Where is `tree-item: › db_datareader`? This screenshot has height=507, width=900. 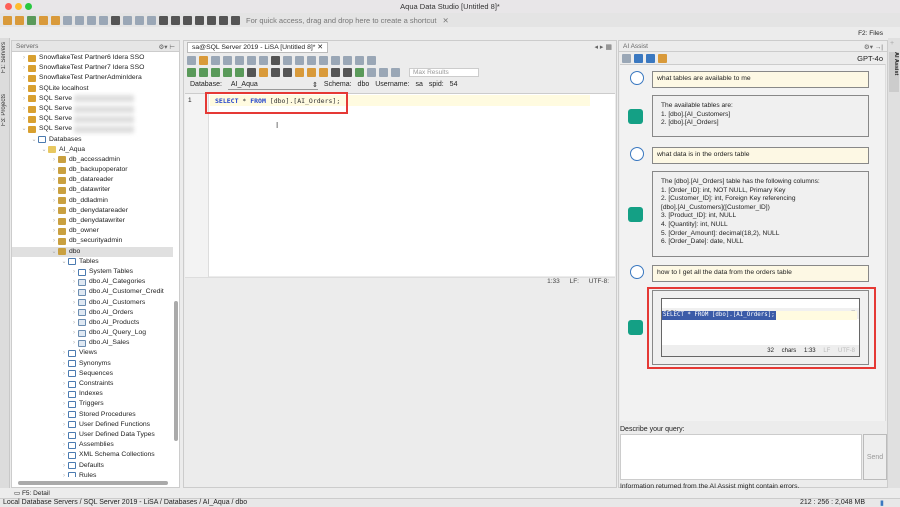 tree-item: › db_datareader is located at coordinates (92, 180).